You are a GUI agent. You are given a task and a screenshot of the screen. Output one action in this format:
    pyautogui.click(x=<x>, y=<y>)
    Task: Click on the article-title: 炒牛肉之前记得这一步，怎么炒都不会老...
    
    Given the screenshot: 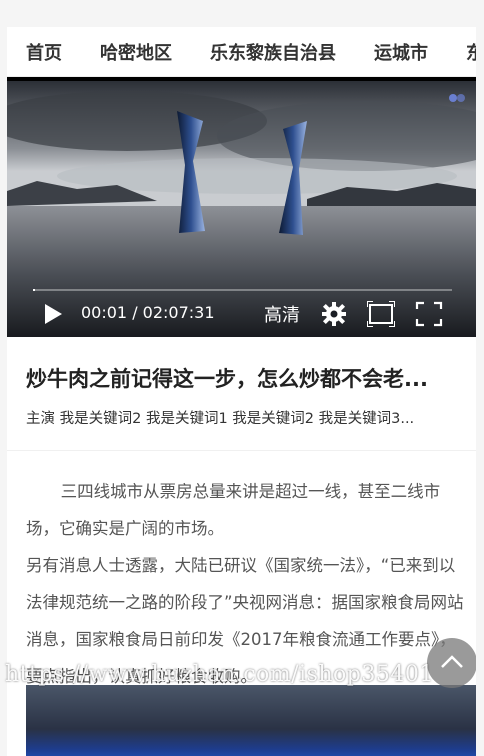 What is the action you would take?
    pyautogui.click(x=227, y=379)
    